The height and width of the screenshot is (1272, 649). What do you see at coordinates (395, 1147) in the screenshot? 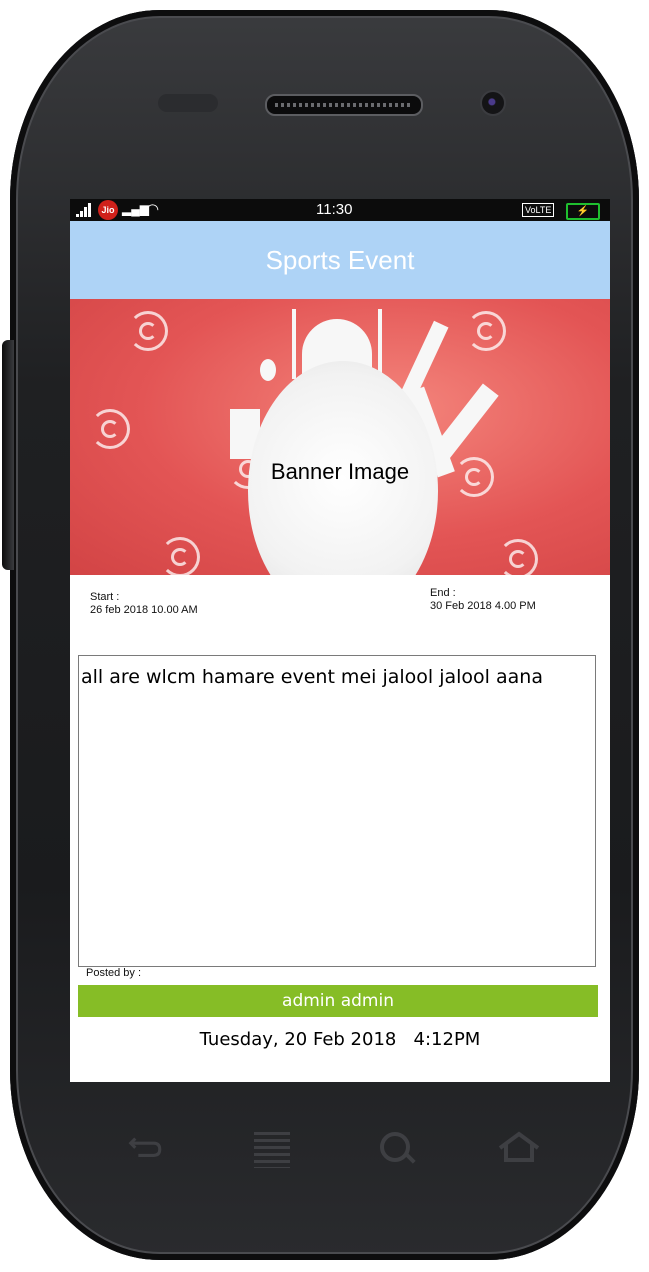
I see `search-icon` at bounding box center [395, 1147].